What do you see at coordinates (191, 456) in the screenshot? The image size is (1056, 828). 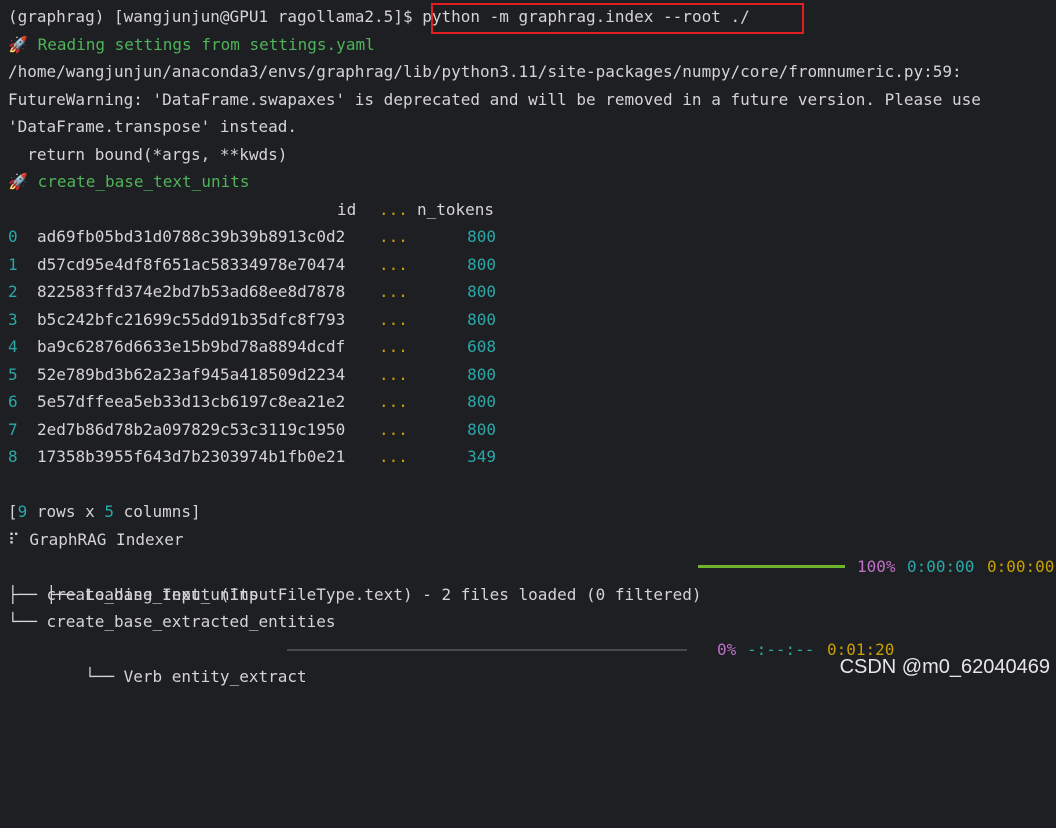 I see `row-id: 17358b3955f643d7b2303974b1fb0e21` at bounding box center [191, 456].